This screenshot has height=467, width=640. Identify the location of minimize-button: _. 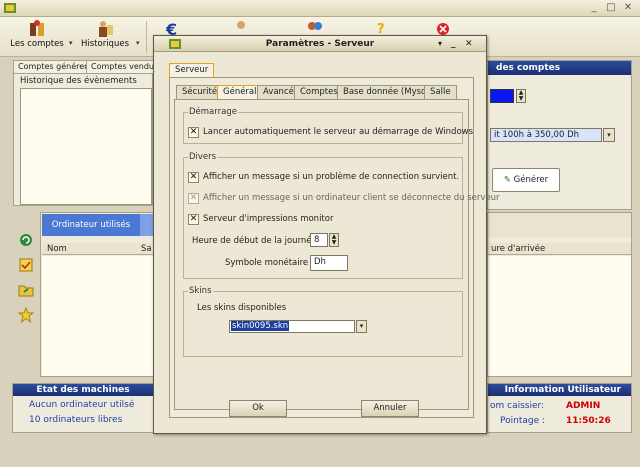
(594, 8).